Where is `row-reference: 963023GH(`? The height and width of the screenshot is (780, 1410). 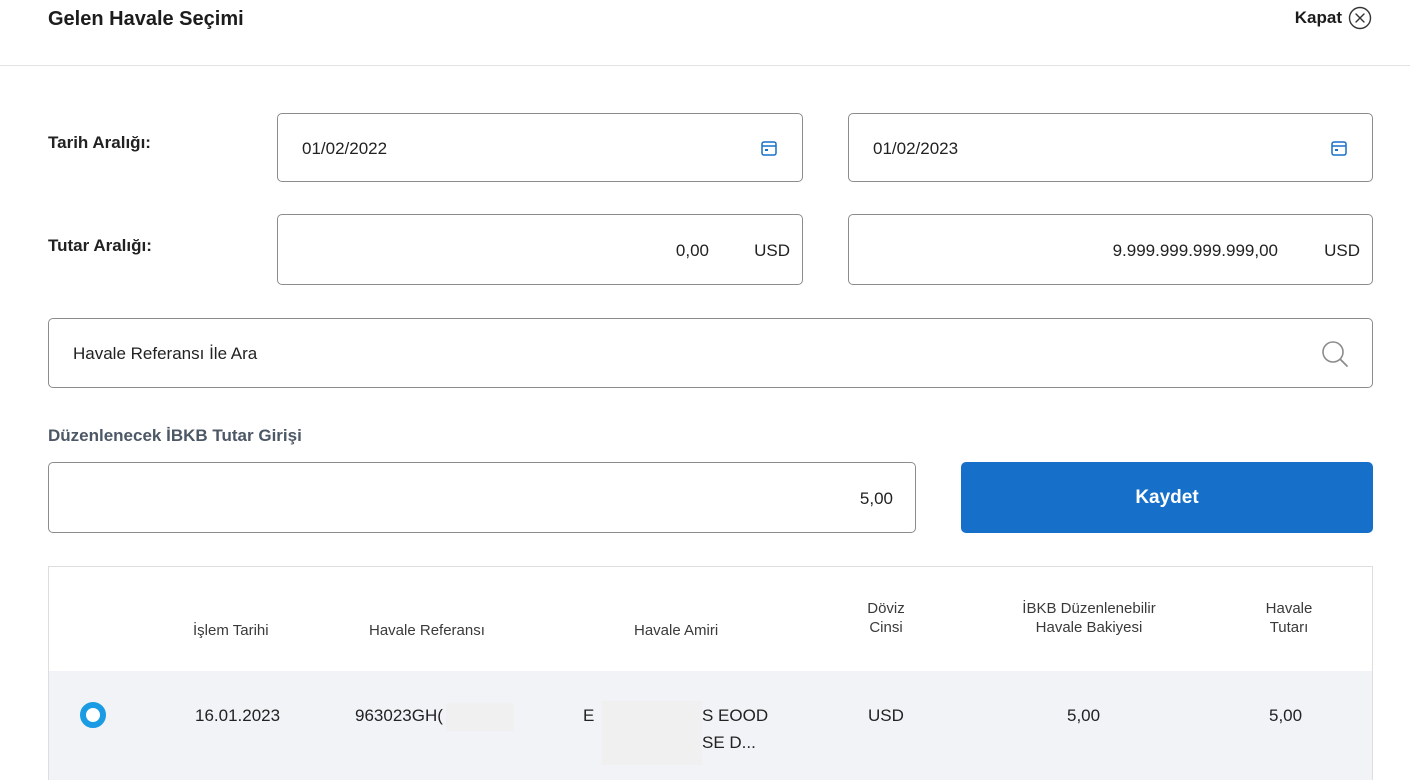
row-reference: 963023GH( is located at coordinates (399, 715).